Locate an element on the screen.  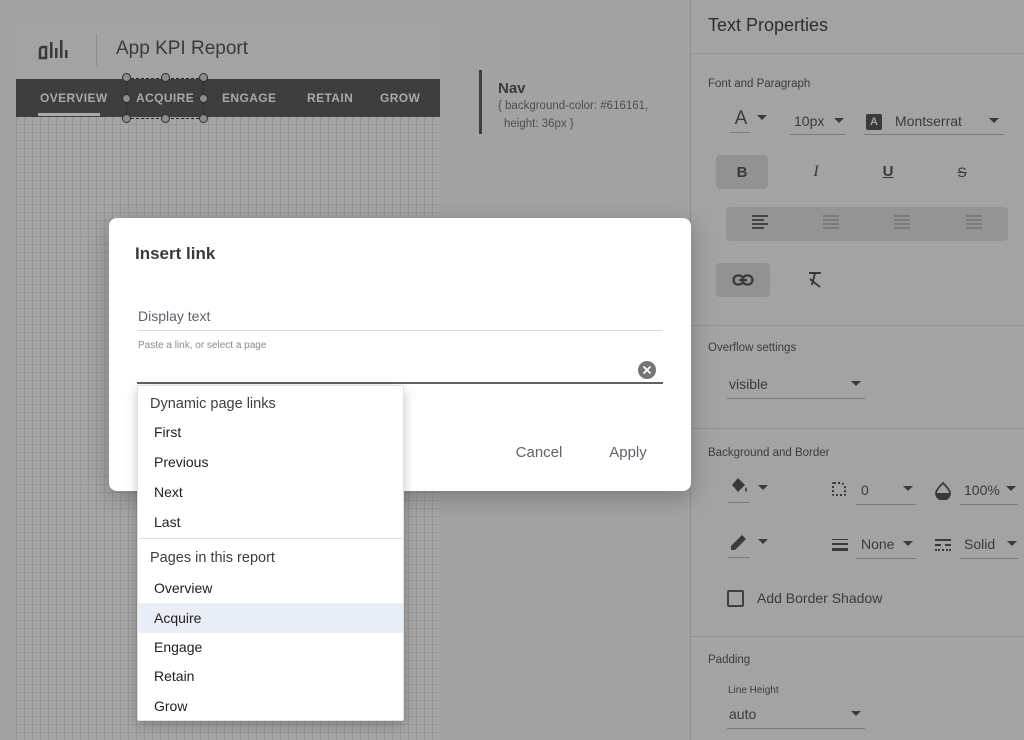
display-text-field: Display text is located at coordinates (174, 316).